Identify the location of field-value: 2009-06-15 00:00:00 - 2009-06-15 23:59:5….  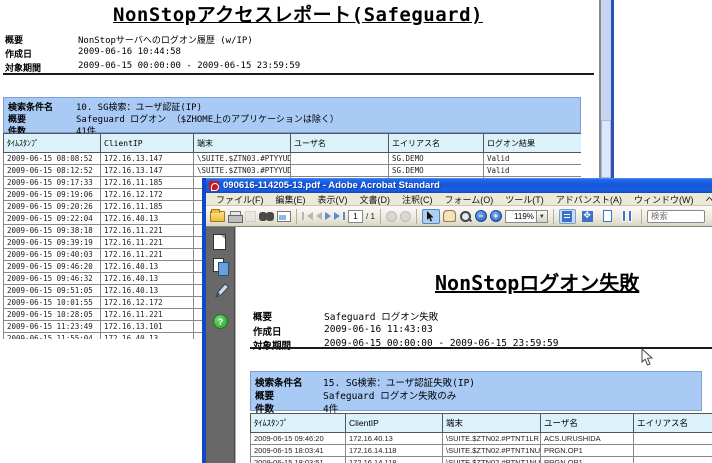
(189, 66).